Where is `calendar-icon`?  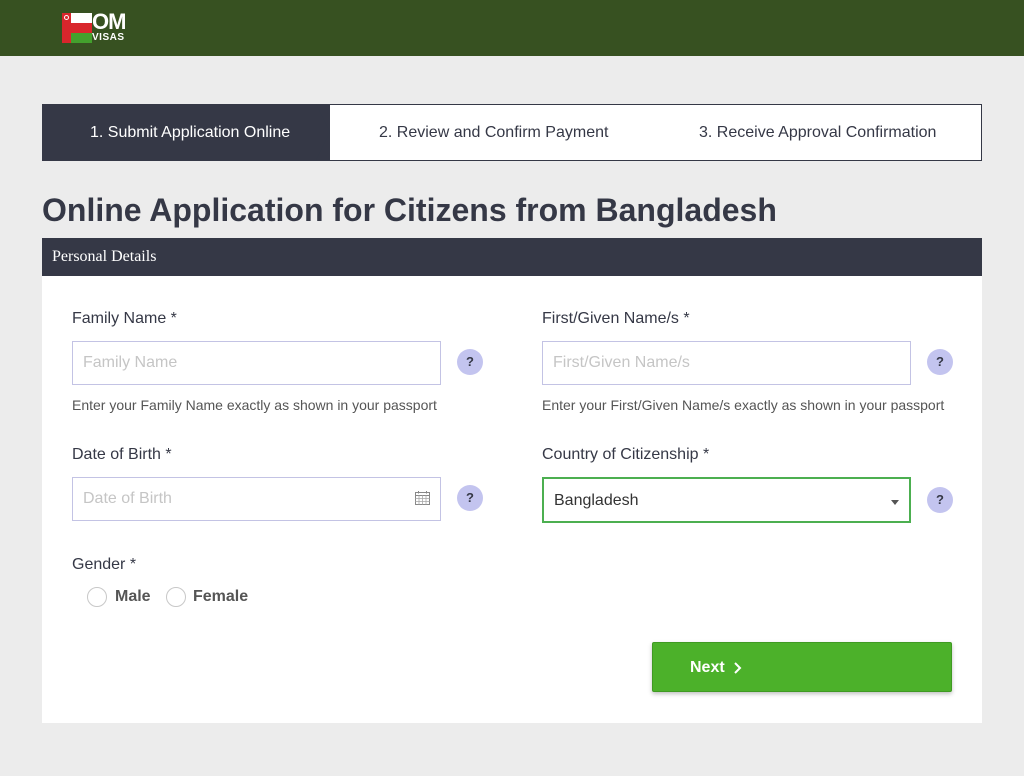
calendar-icon is located at coordinates (422, 498).